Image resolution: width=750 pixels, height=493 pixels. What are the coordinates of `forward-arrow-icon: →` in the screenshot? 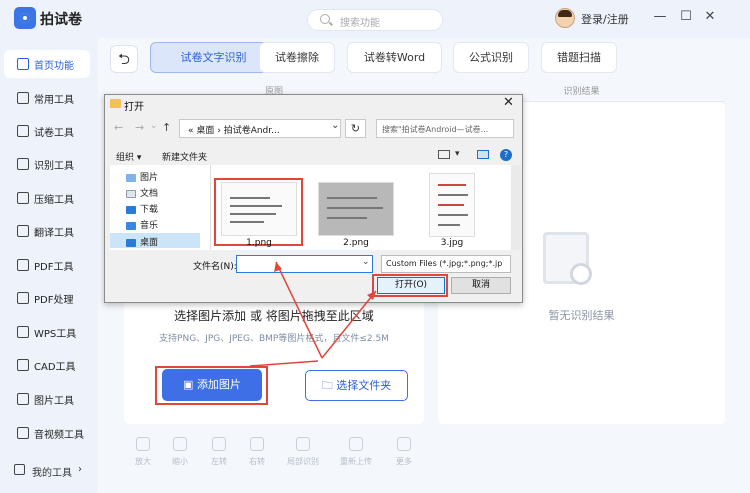 It's located at (139, 127).